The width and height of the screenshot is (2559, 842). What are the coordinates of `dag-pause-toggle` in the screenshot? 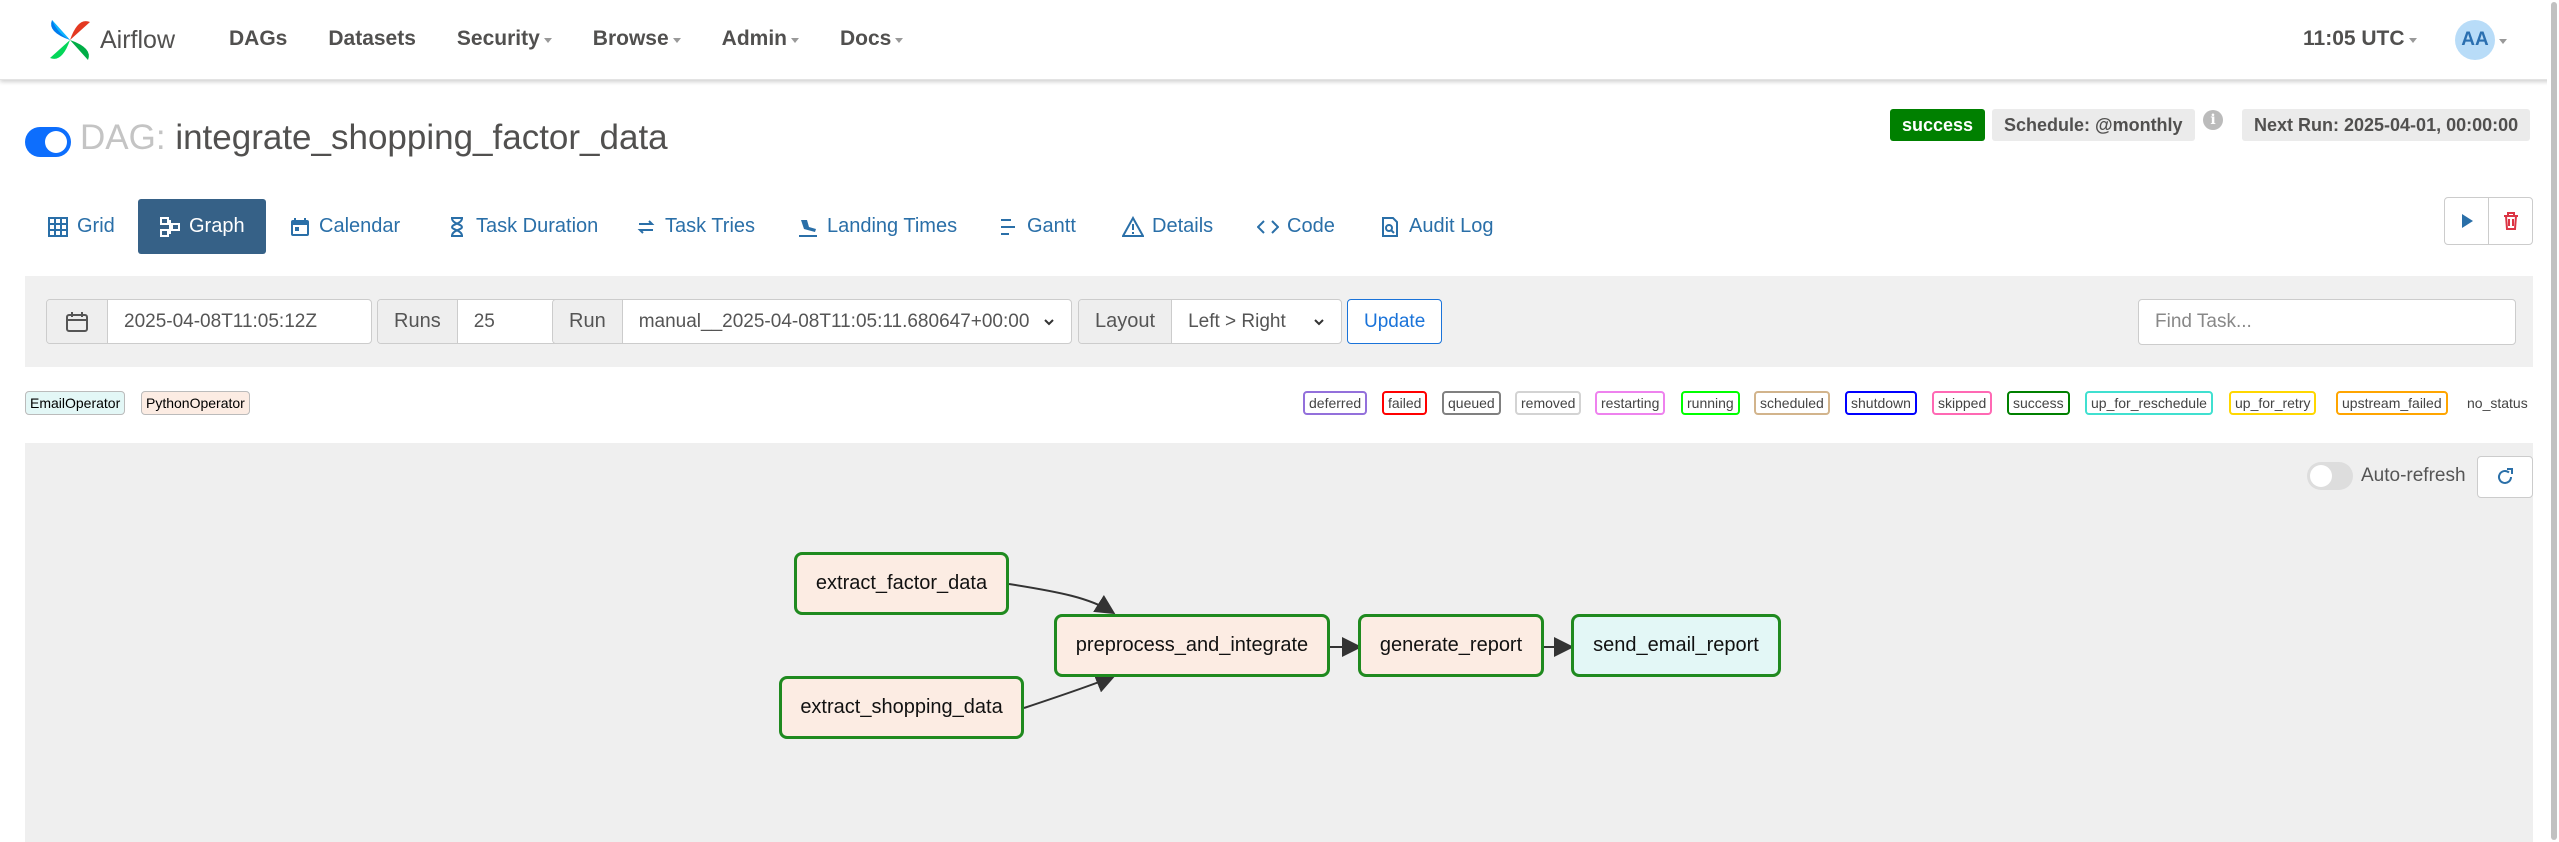 It's located at (48, 142).